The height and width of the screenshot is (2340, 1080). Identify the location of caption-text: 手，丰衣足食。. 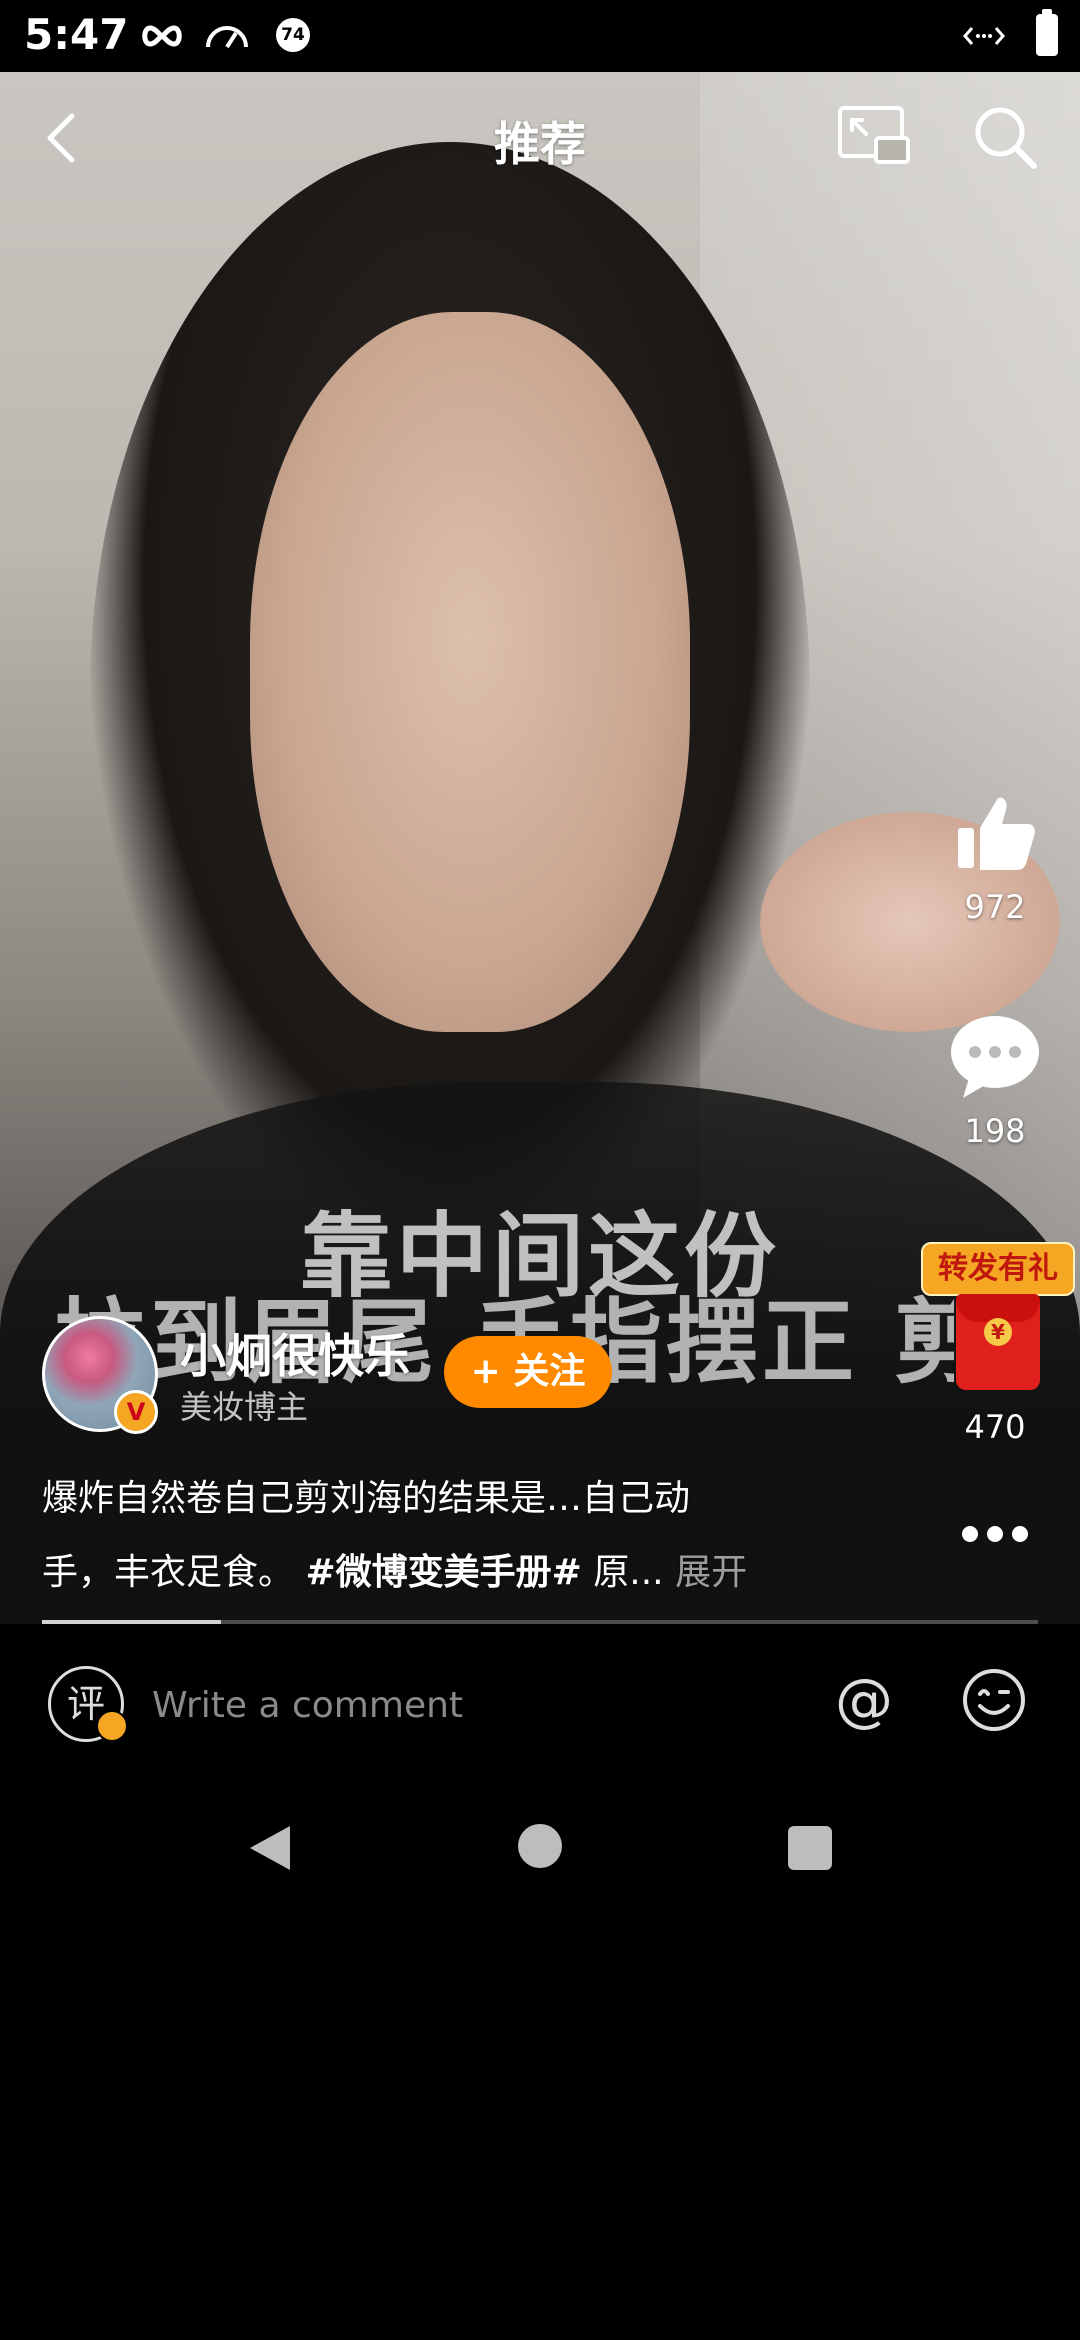
(168, 1572).